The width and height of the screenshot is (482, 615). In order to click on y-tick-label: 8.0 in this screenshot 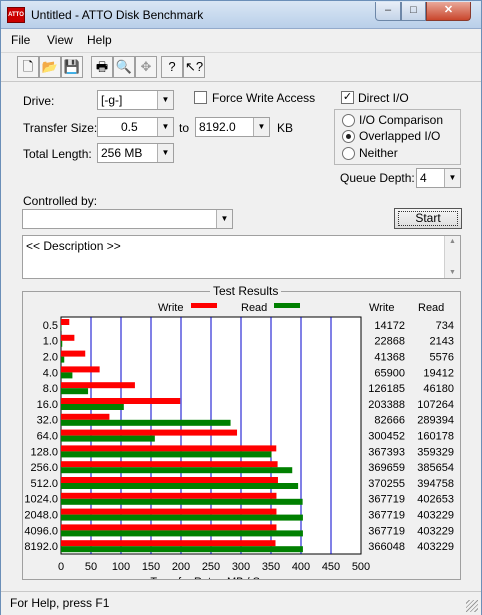, I will do `click(50, 389)`.